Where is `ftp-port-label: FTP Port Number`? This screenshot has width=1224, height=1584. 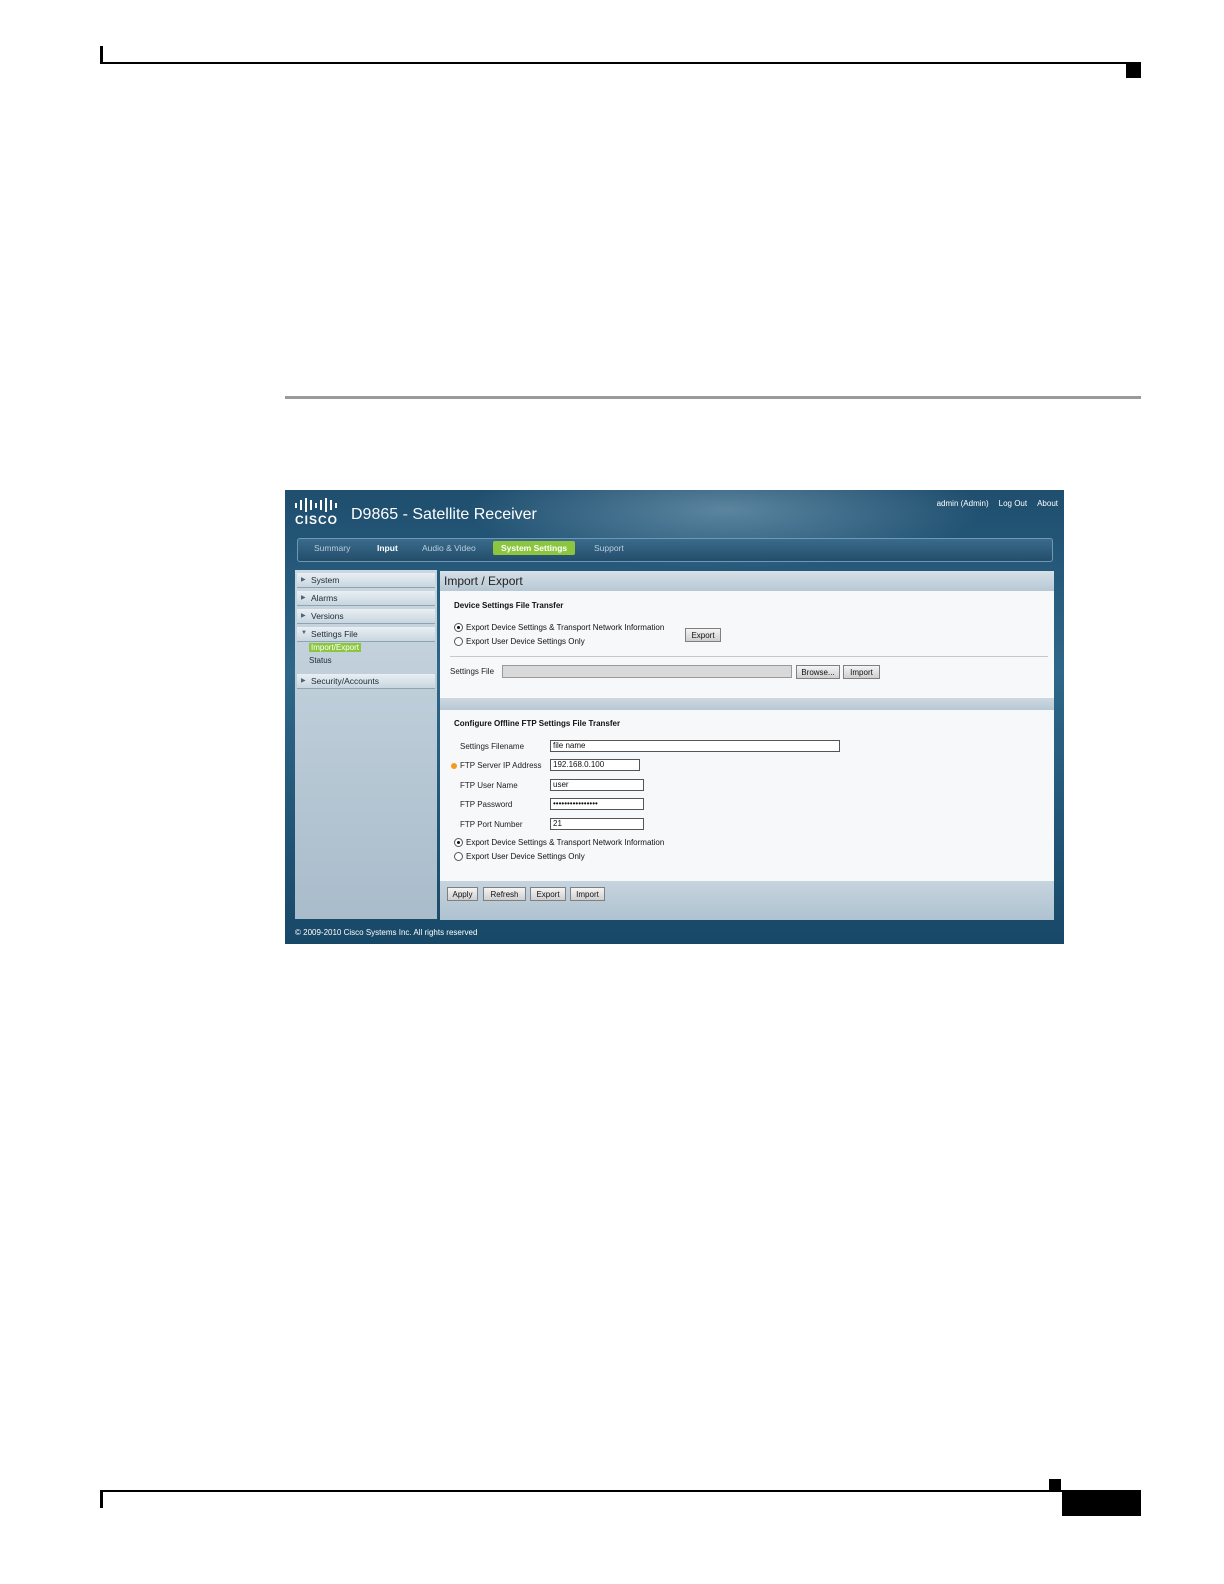
ftp-port-label: FTP Port Number is located at coordinates (491, 824).